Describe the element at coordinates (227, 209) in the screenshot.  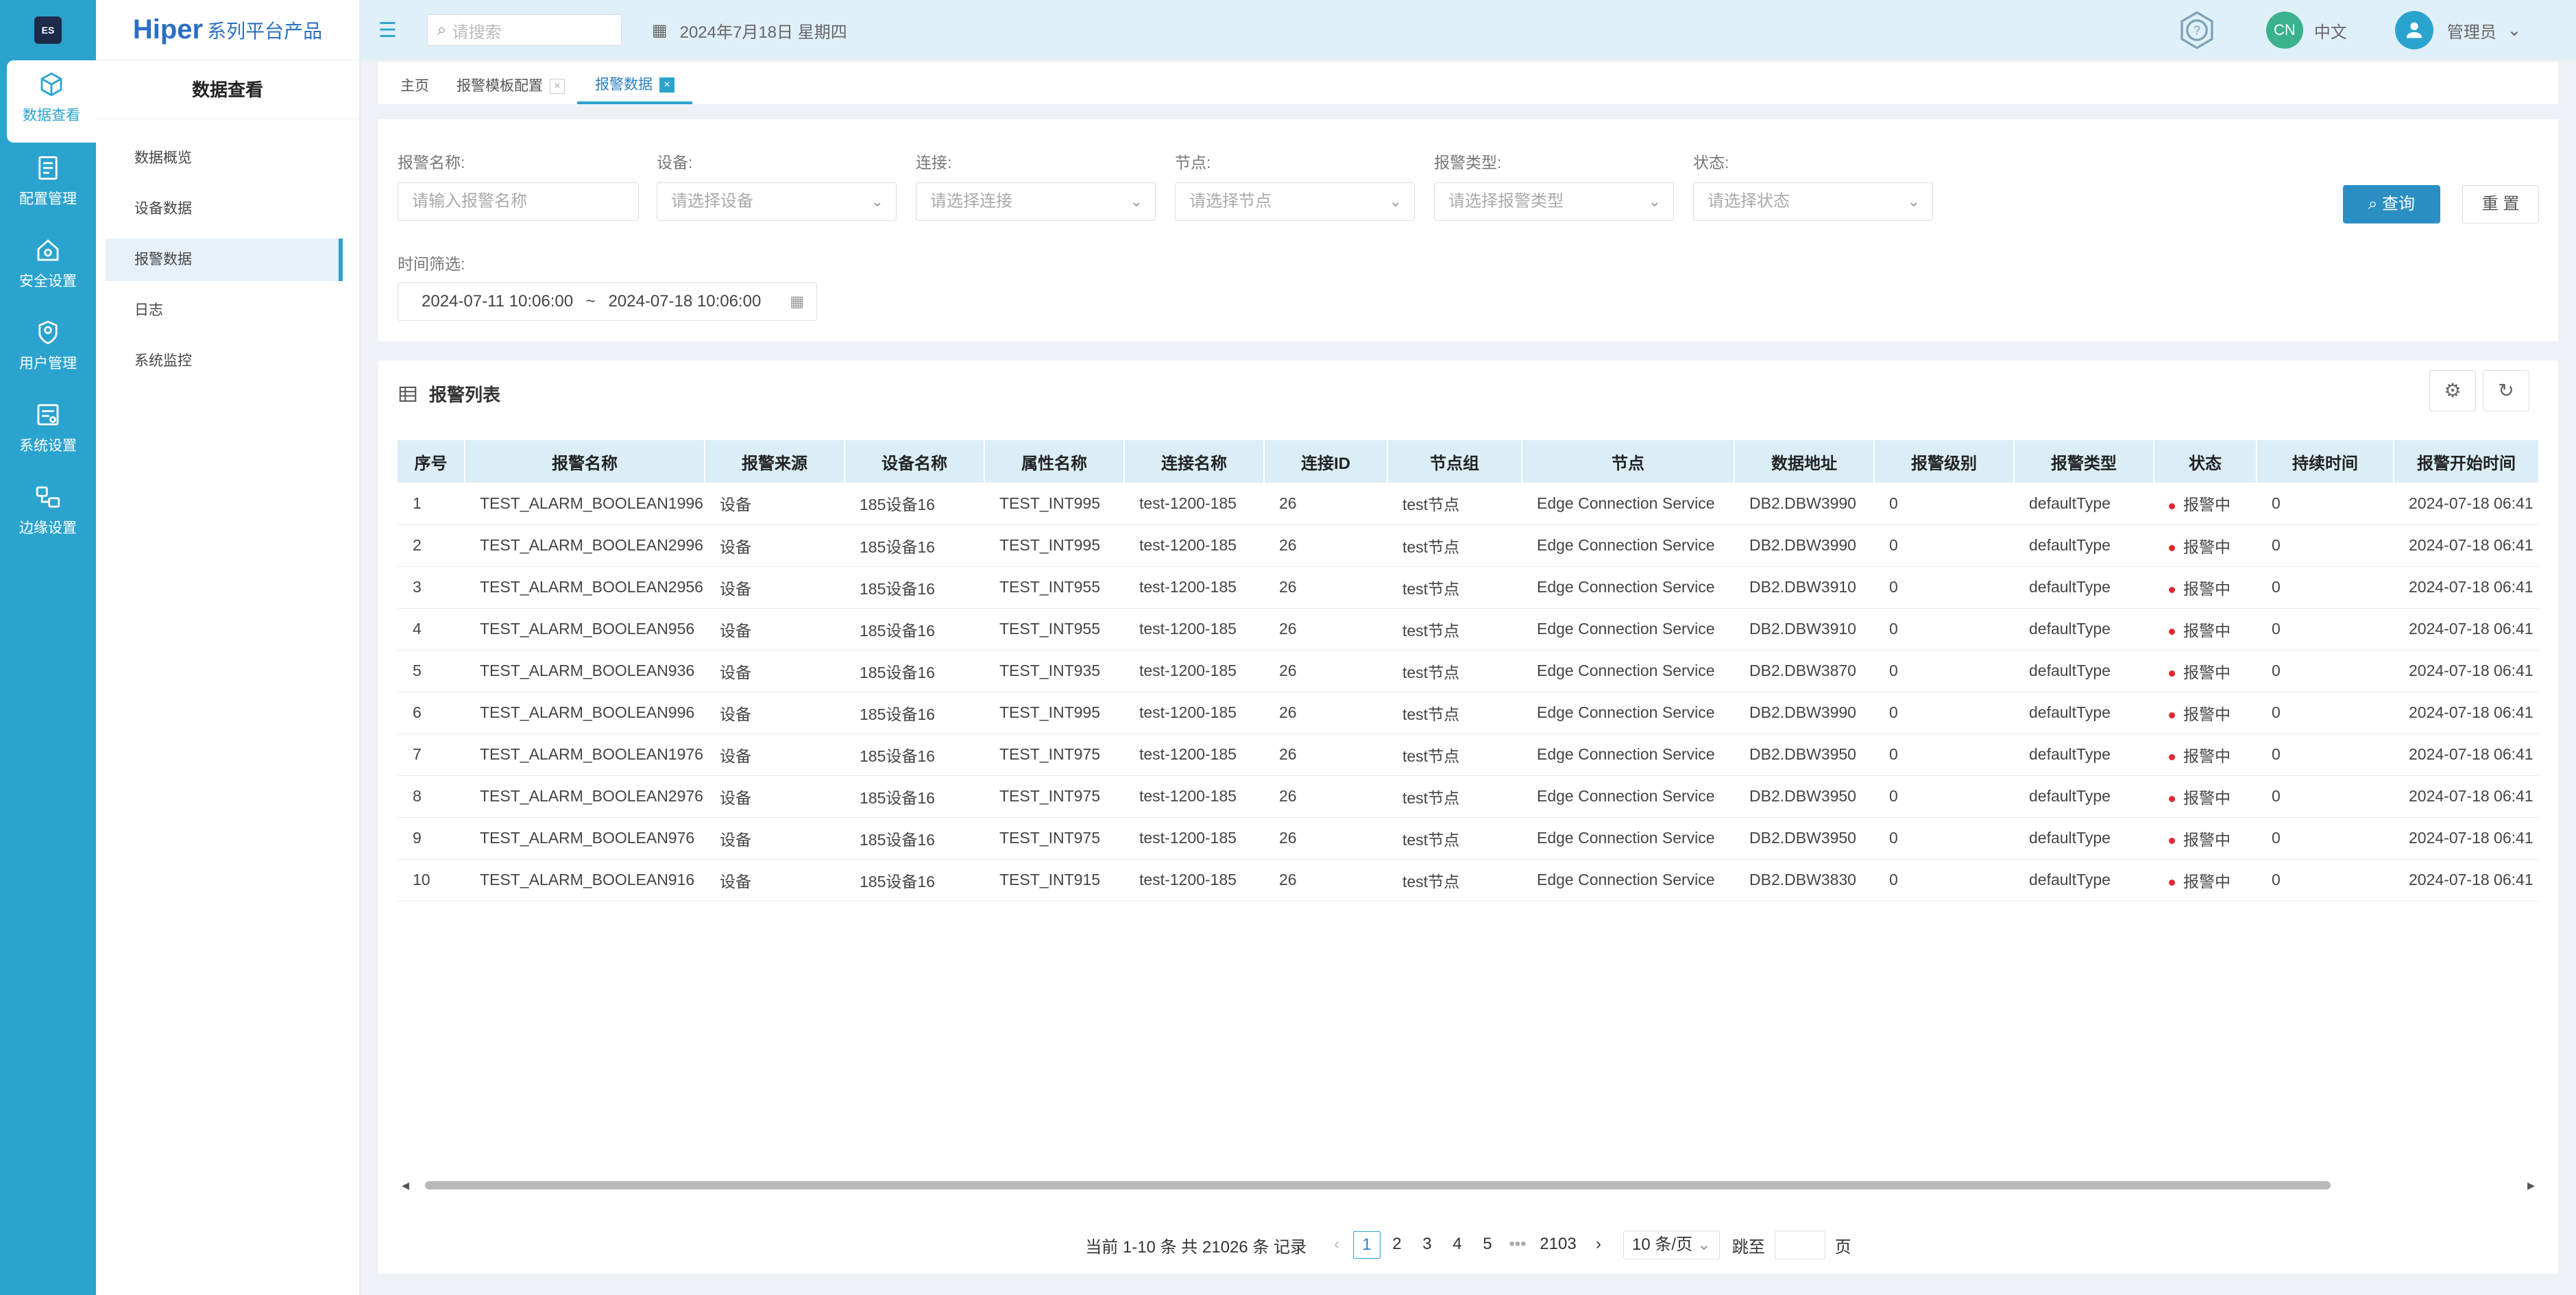
I see `sidebar-item-device-data: 设备数据` at that location.